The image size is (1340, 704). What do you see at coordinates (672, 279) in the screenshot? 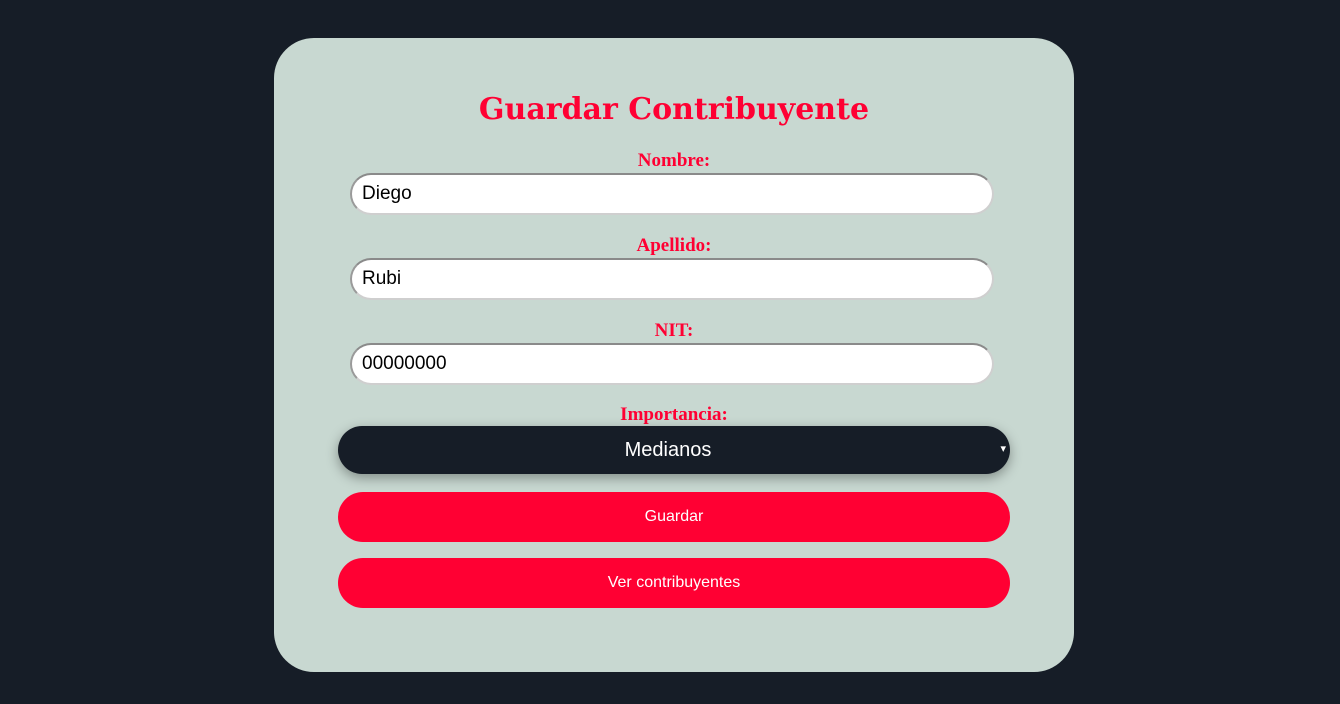
I see `apellido-input` at bounding box center [672, 279].